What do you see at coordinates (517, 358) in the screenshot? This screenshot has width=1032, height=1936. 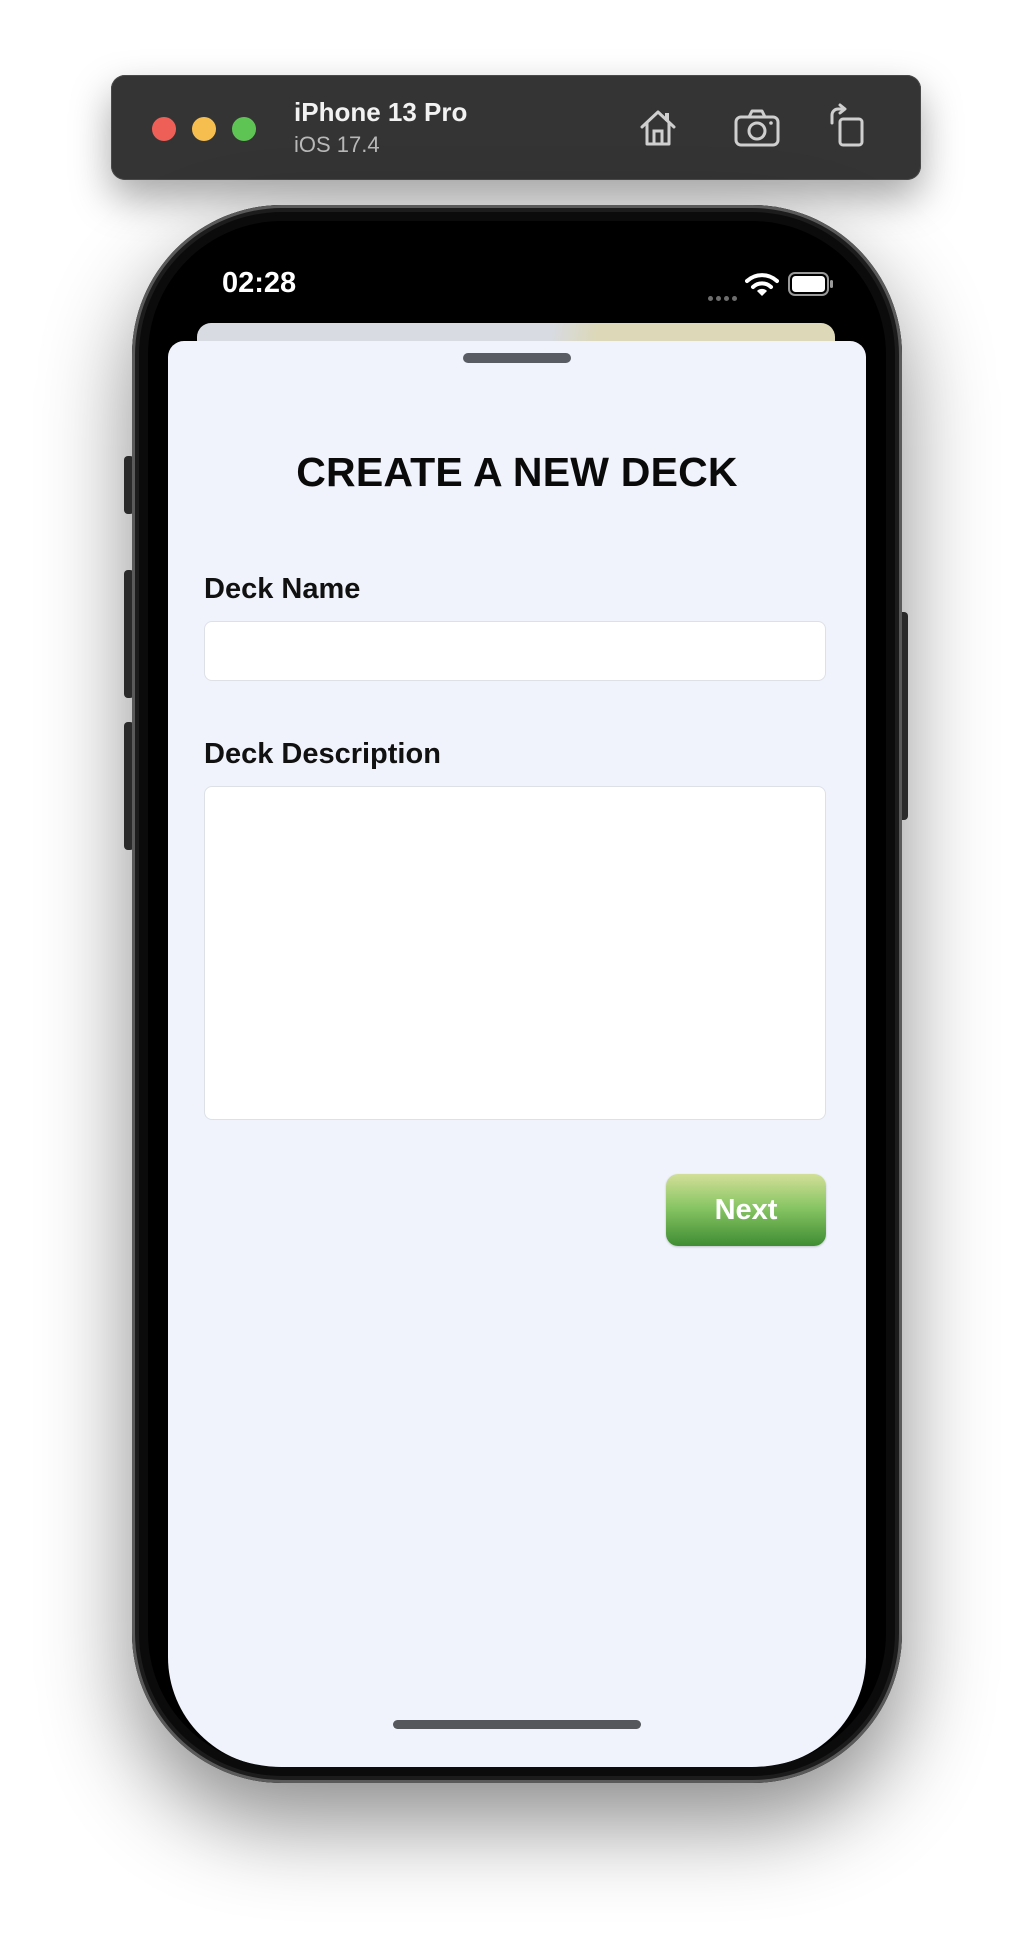 I see `sheet-grabber` at bounding box center [517, 358].